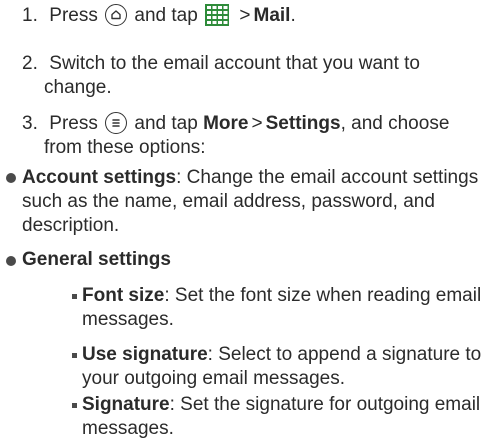  What do you see at coordinates (125, 147) in the screenshot?
I see `step-3-cont: from these options:` at bounding box center [125, 147].